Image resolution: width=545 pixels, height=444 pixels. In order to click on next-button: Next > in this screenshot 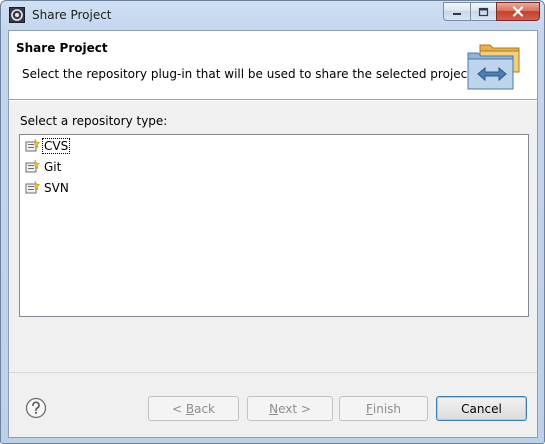, I will do `click(290, 408)`.